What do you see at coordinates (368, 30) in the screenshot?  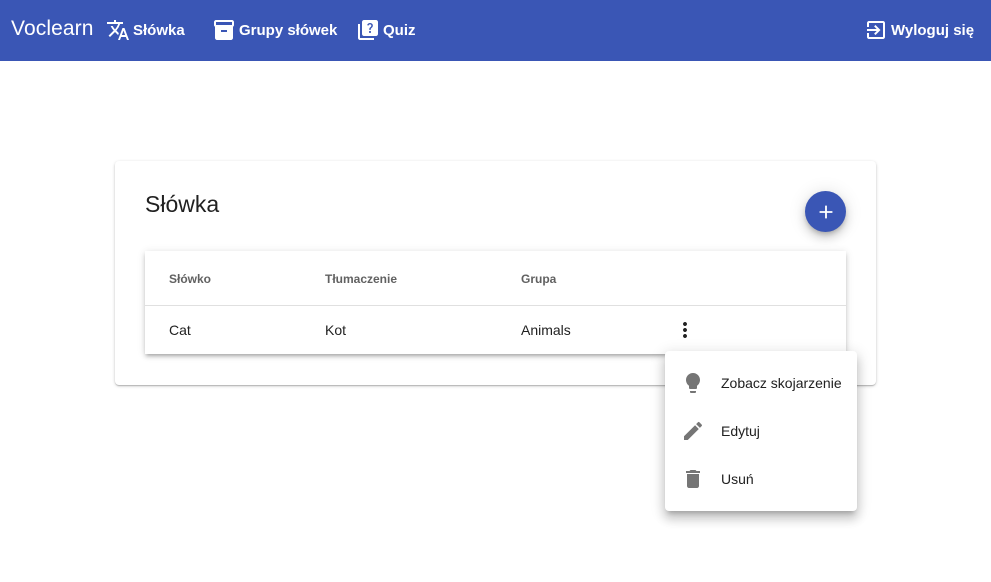 I see `quiz-icon` at bounding box center [368, 30].